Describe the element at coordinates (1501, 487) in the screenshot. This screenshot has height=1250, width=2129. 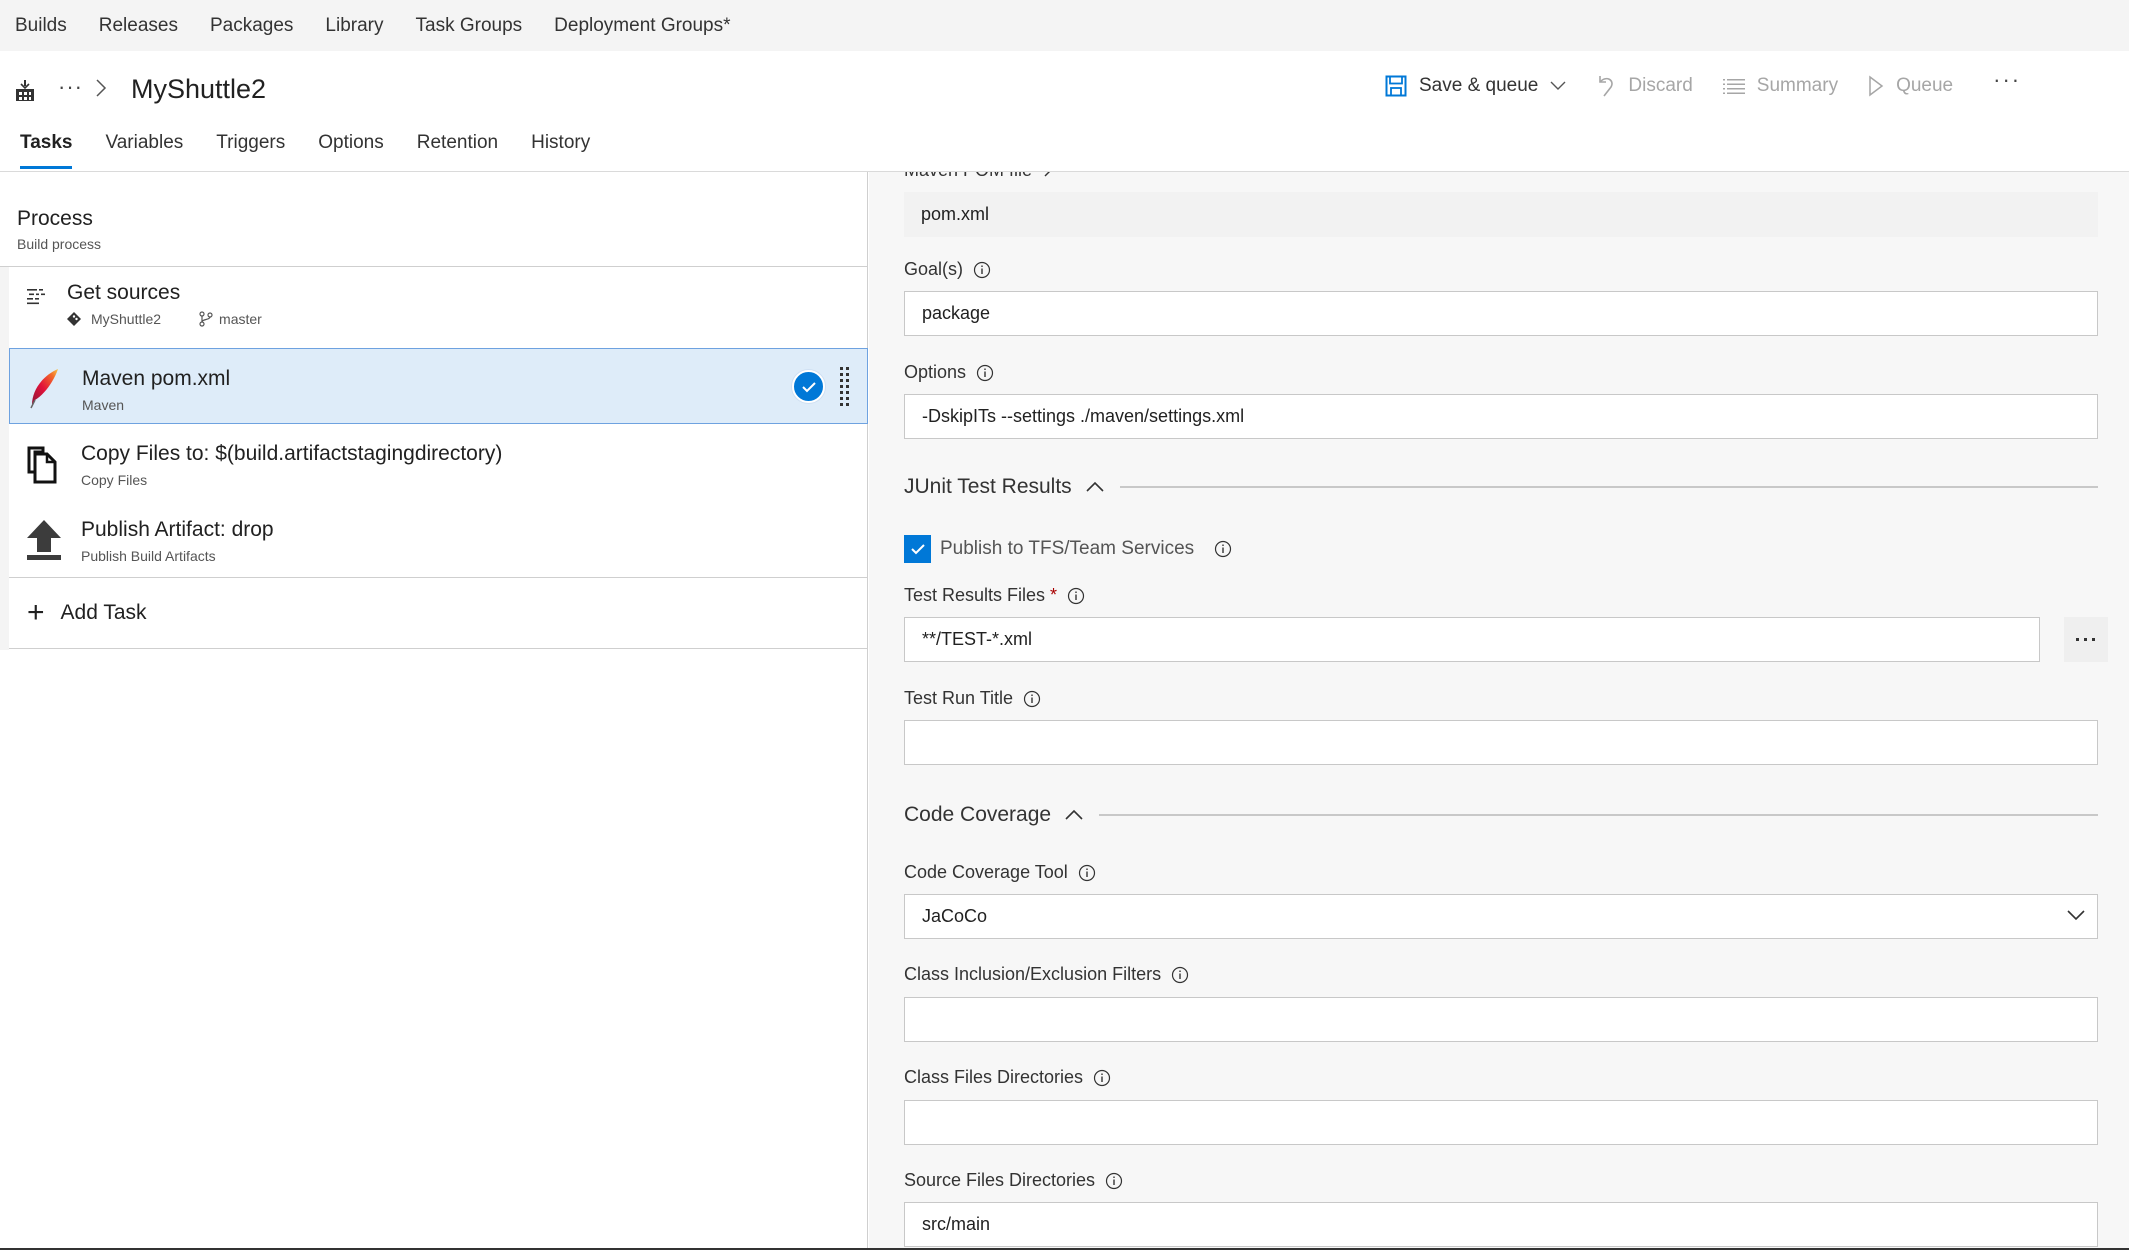
I see `junit-section-header: JUnit Test Results` at that location.